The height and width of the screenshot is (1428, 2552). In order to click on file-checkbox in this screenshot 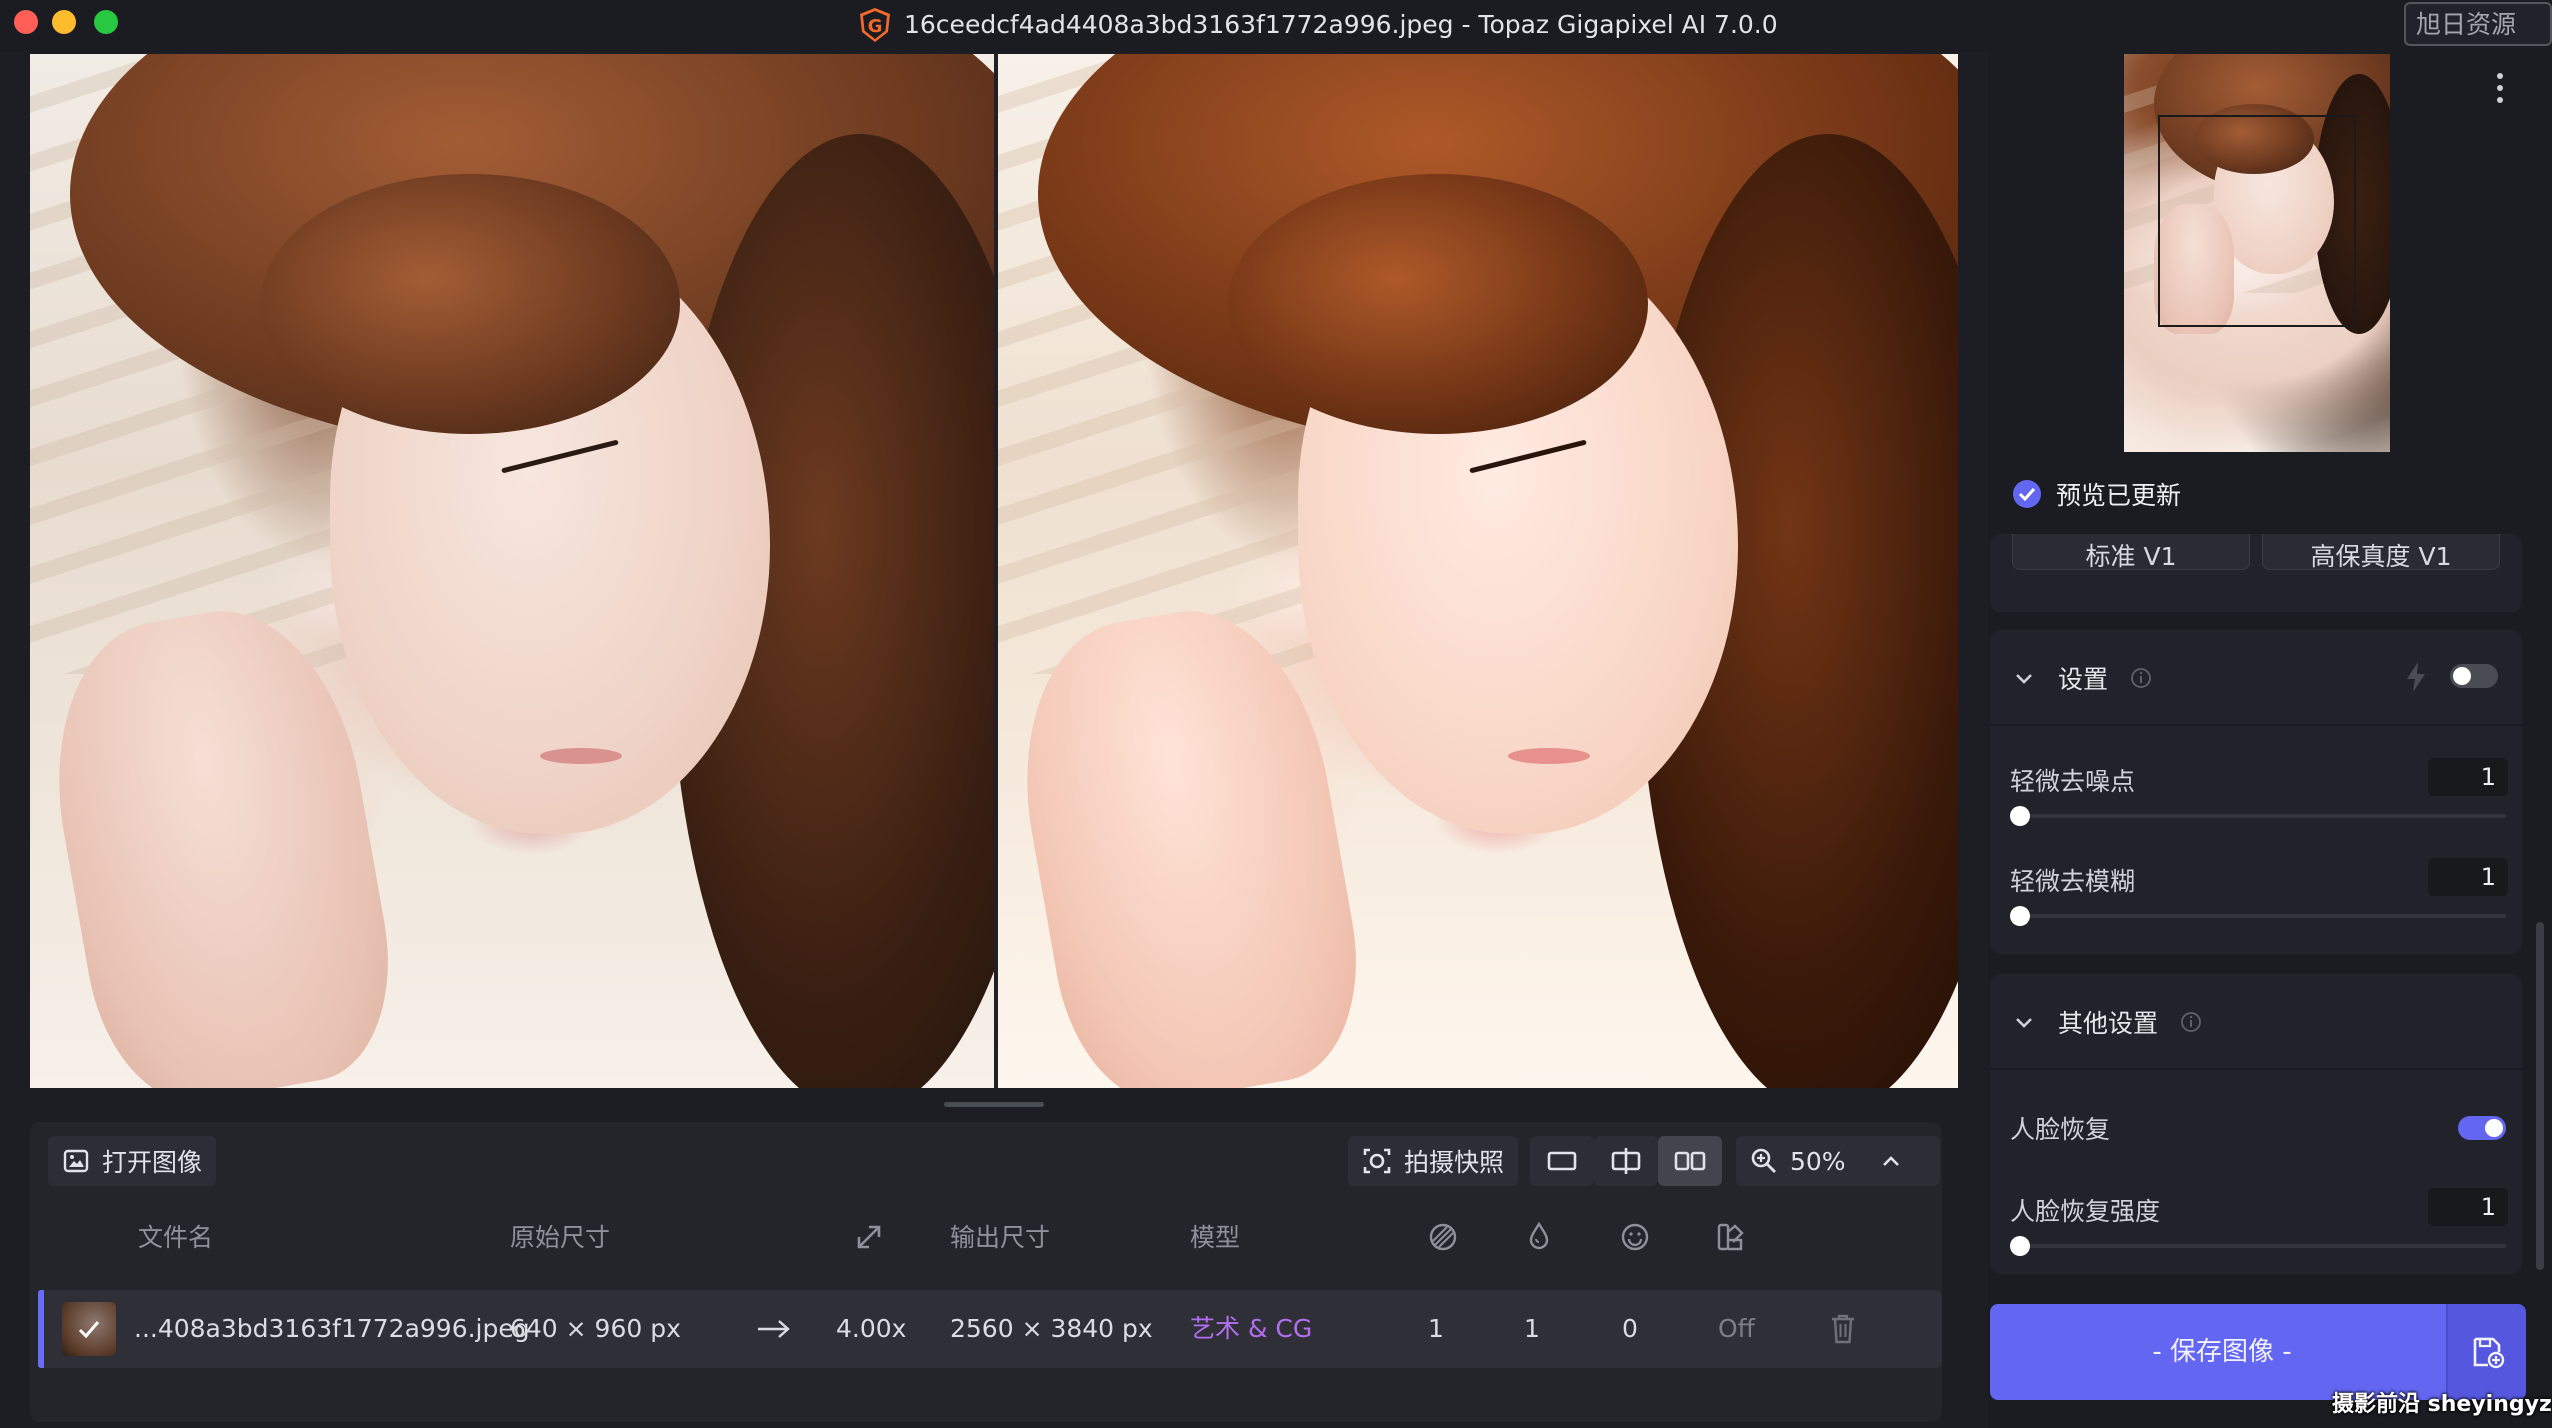, I will do `click(89, 1329)`.